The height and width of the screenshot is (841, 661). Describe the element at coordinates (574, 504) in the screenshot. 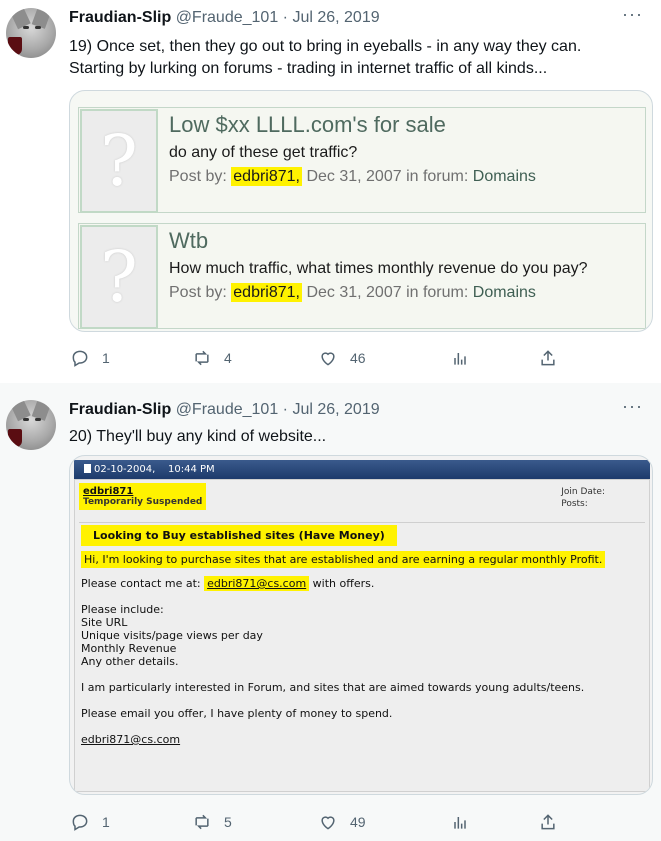

I see `posts-label: Posts:` at that location.